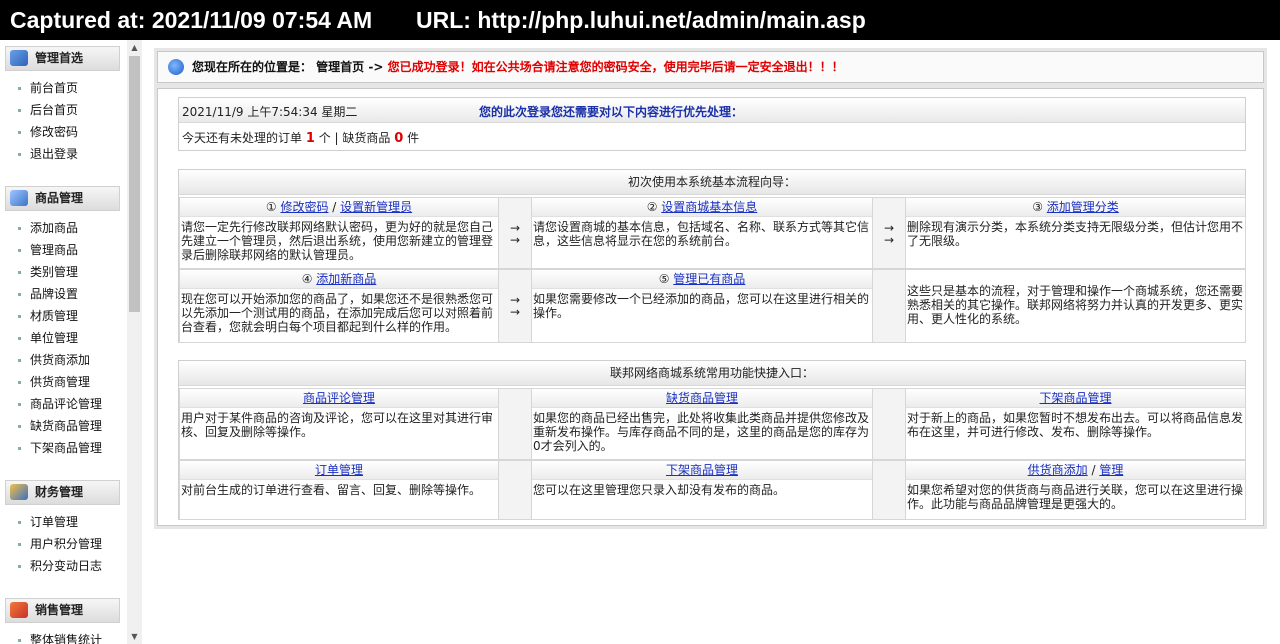 The image size is (1280, 644). I want to click on login-datetime: 2021/11/9 上午7:54:34 星期二, so click(270, 112).